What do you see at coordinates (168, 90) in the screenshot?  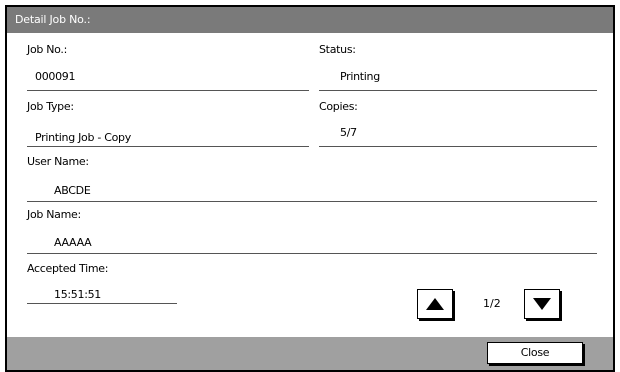 I see `job-no-underline` at bounding box center [168, 90].